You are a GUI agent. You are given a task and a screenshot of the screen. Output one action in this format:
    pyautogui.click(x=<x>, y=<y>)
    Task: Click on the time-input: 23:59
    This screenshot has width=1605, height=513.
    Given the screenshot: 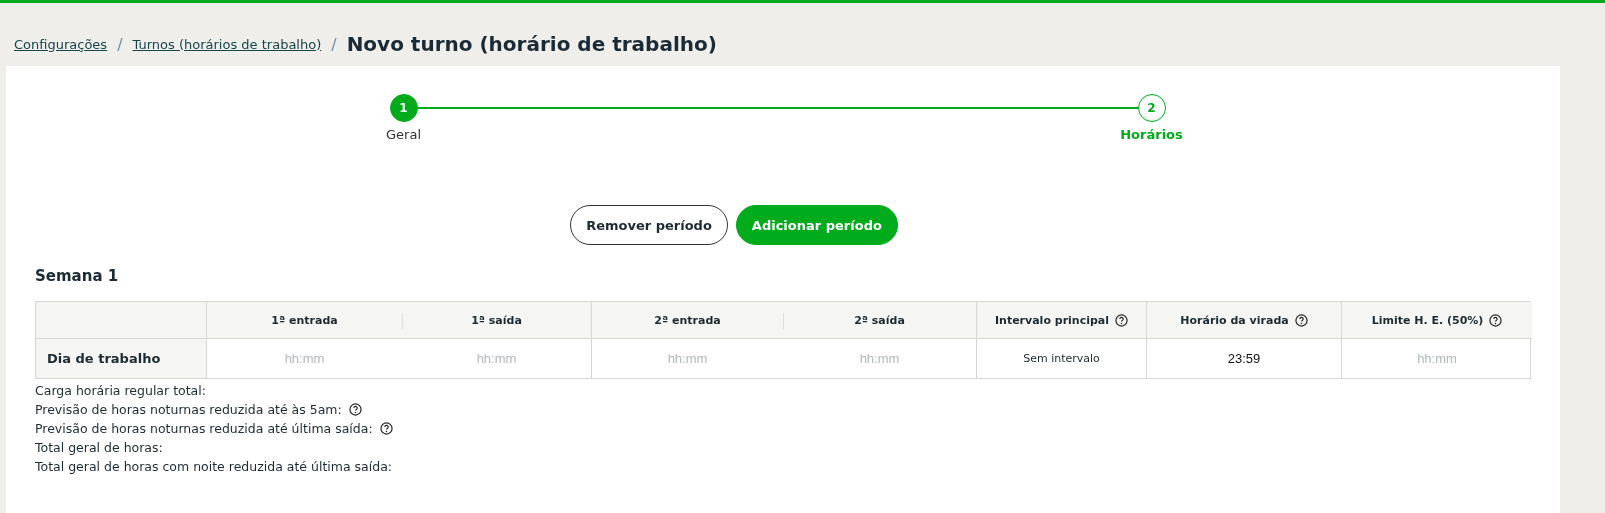 What is the action you would take?
    pyautogui.click(x=1244, y=358)
    